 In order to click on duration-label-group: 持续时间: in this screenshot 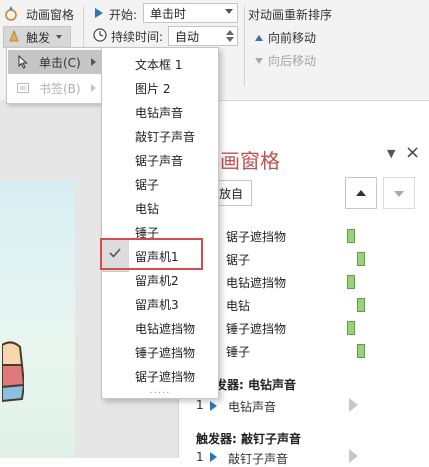, I will do `click(128, 36)`.